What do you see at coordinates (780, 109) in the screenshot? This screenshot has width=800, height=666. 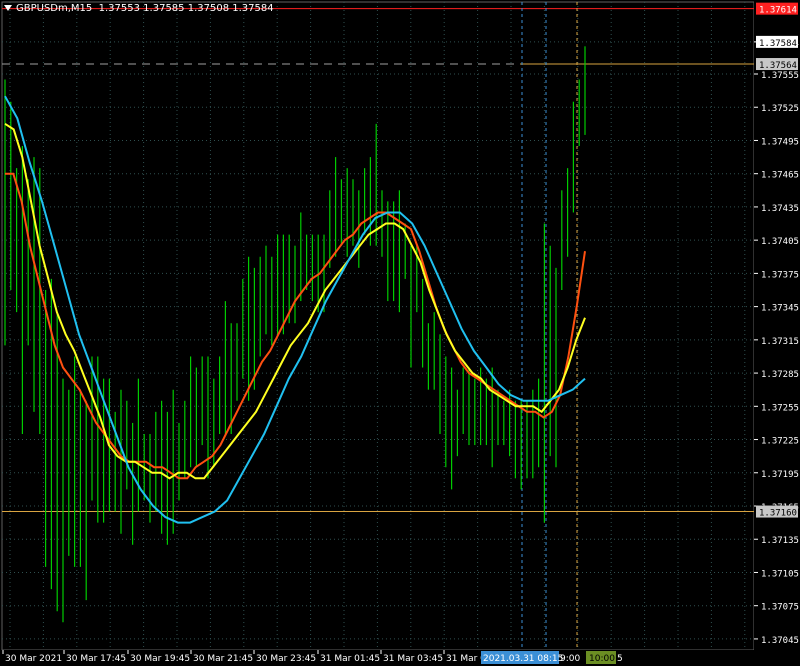 I see `price-tick-label: 1.37525` at bounding box center [780, 109].